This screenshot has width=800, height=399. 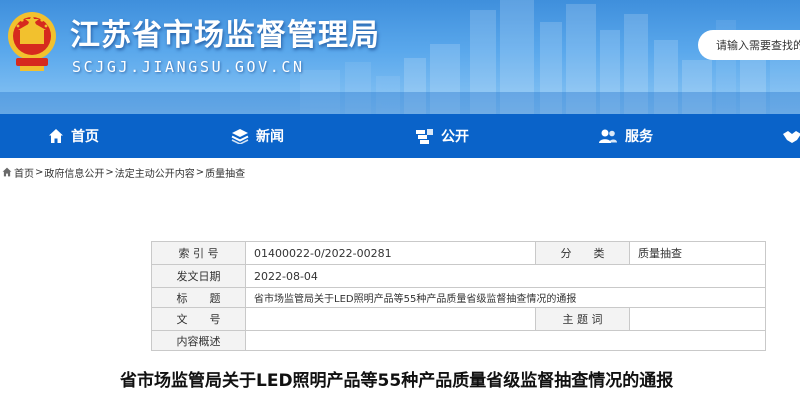 What do you see at coordinates (85, 137) in the screenshot?
I see `nav-item-label: 首页` at bounding box center [85, 137].